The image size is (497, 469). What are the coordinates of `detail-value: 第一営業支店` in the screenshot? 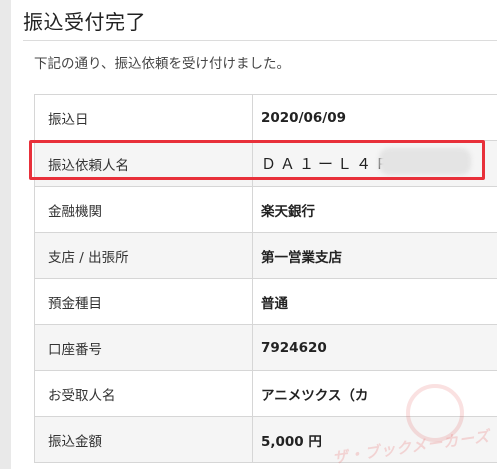 It's located at (301, 257).